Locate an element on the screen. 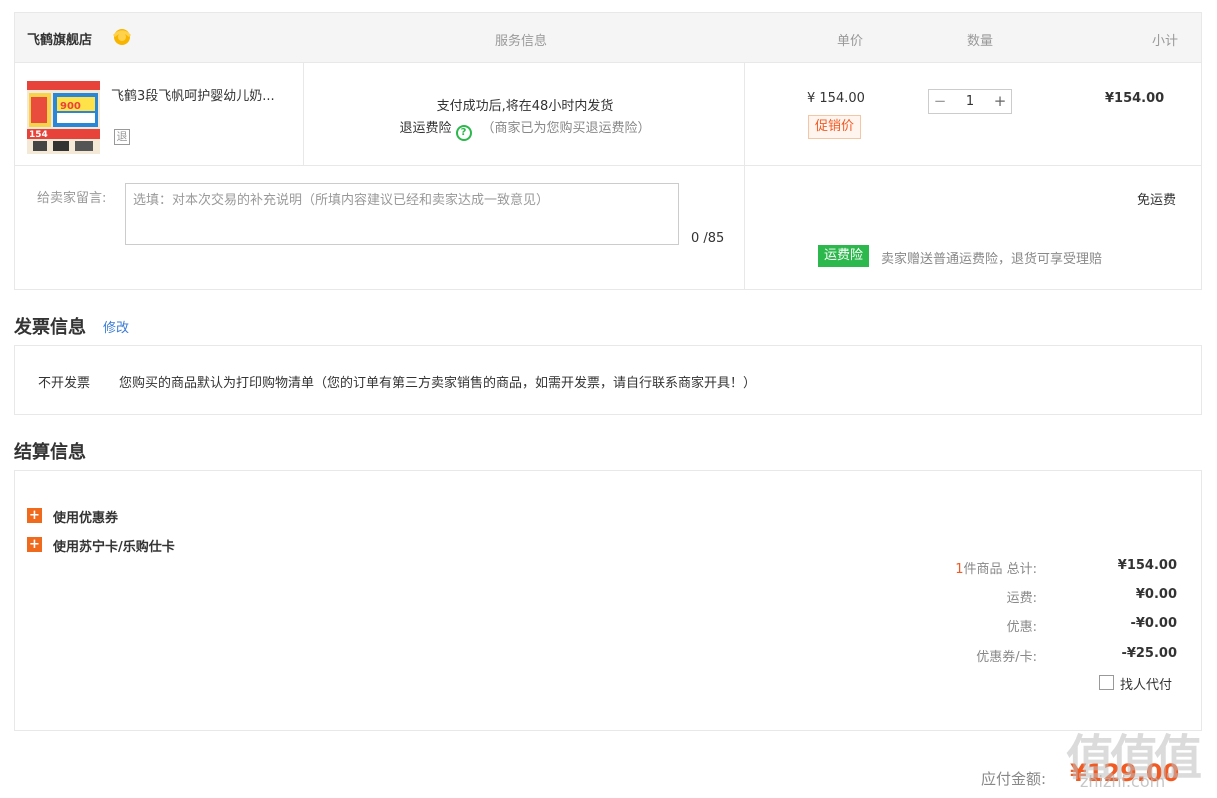  amount-due-label: 应付金额: is located at coordinates (1014, 779).